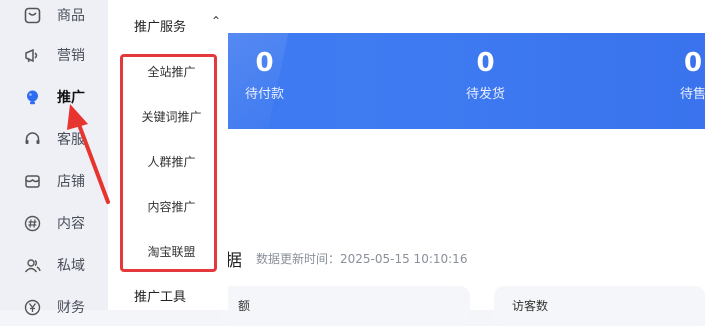 The width and height of the screenshot is (705, 326). I want to click on menu-item-keyword-promotion: 关键词推广, so click(171, 117).